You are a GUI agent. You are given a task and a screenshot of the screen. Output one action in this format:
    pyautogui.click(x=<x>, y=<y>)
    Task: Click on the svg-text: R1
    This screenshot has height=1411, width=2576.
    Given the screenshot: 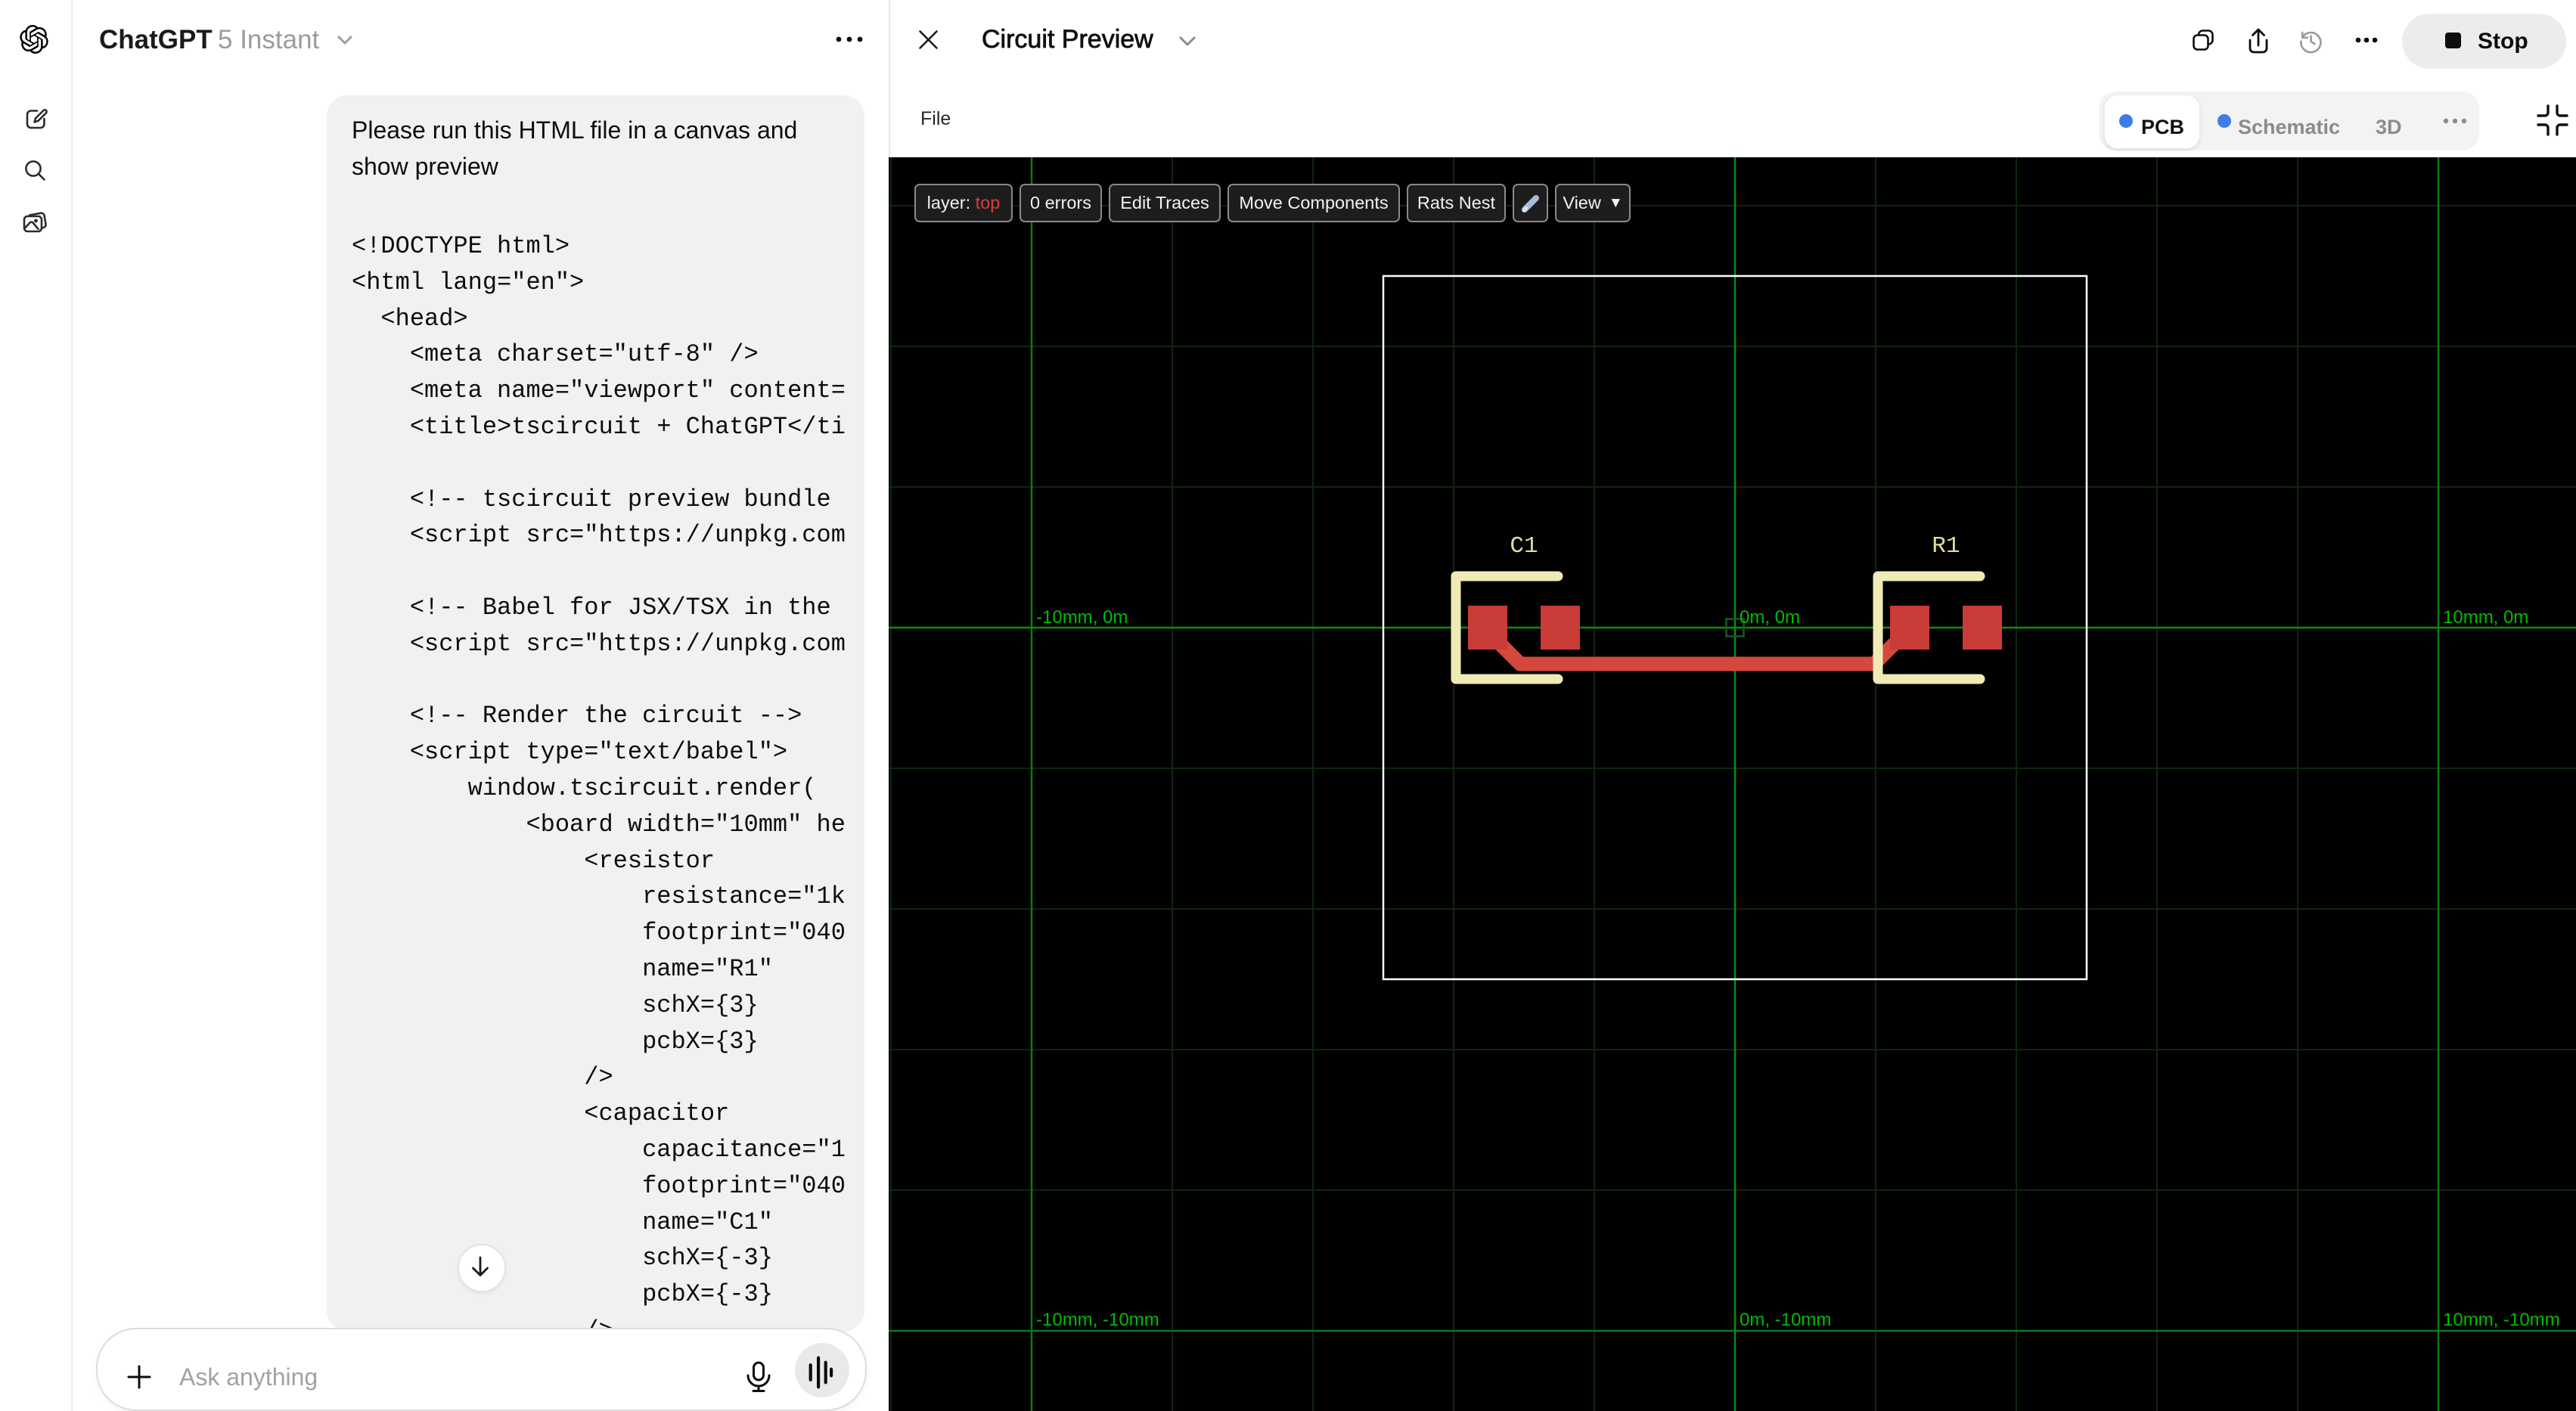 What is the action you would take?
    pyautogui.click(x=1946, y=546)
    